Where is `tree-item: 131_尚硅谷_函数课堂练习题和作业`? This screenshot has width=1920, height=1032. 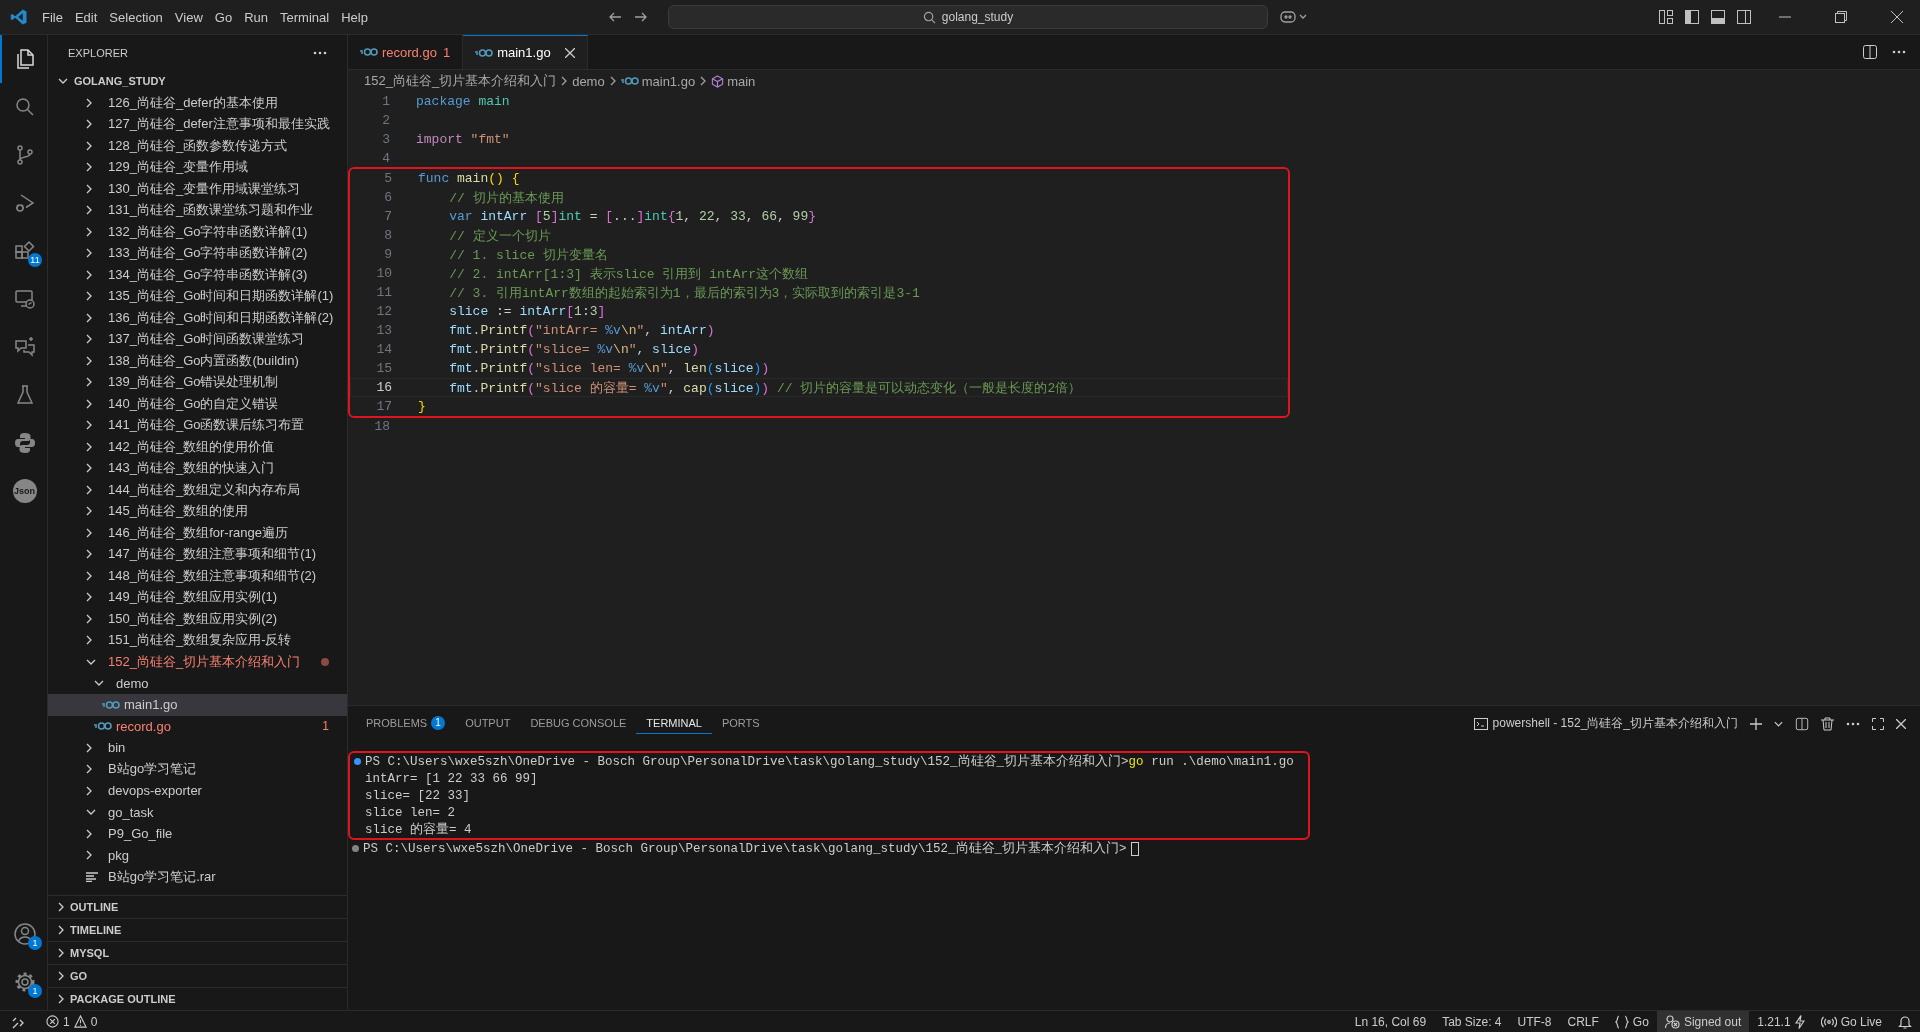 tree-item: 131_尚硅谷_函数课堂练习题和作业 is located at coordinates (197, 210).